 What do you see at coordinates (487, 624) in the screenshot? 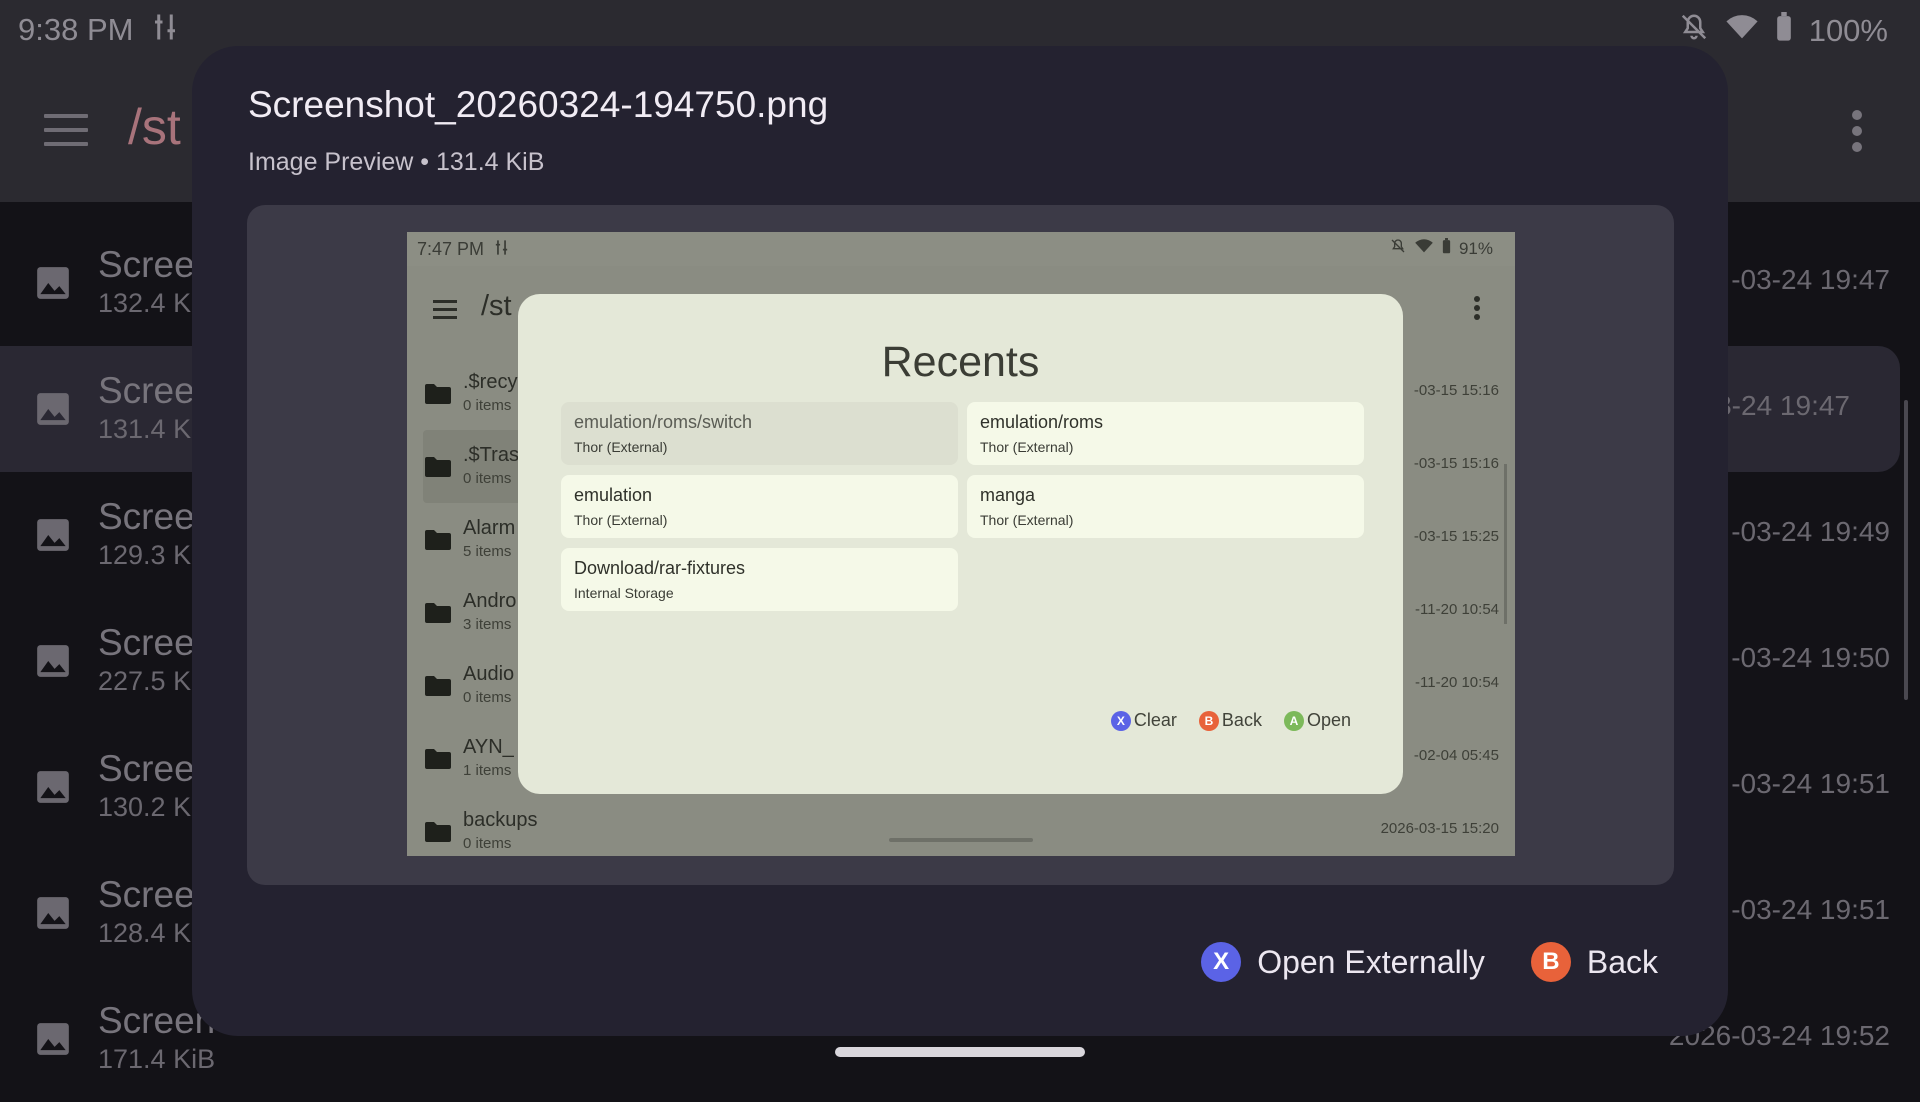
I see `folder-count: 3 items` at bounding box center [487, 624].